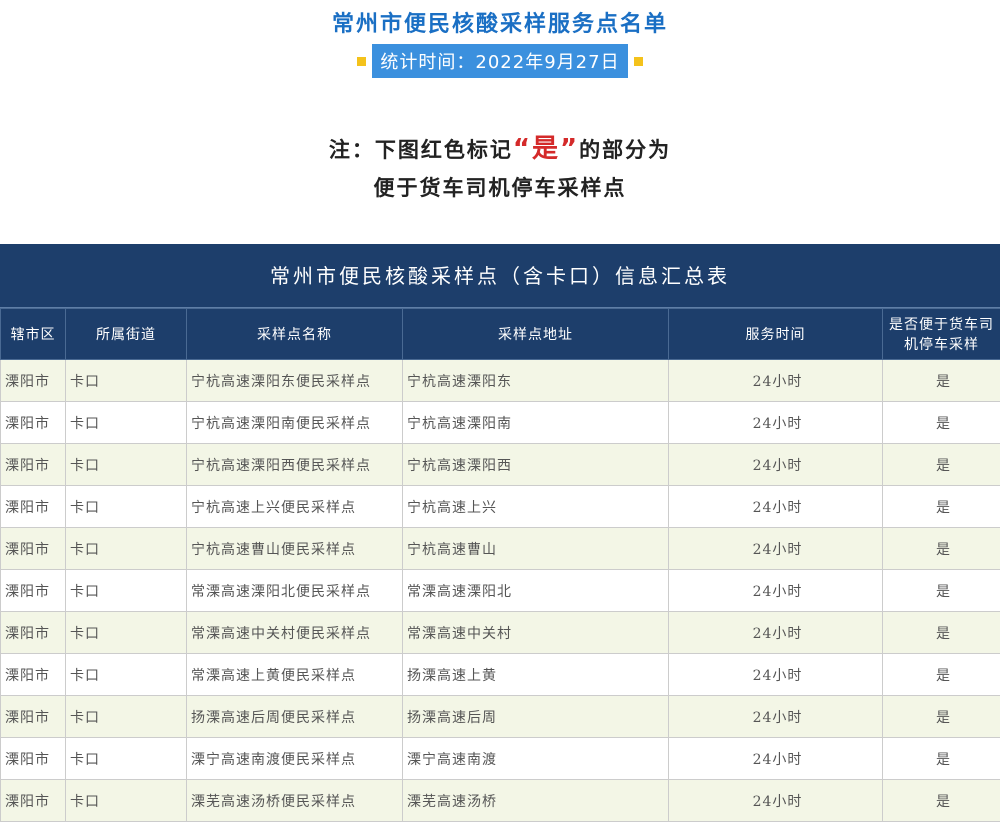 The width and height of the screenshot is (1000, 822). What do you see at coordinates (295, 675) in the screenshot?
I see `cell-site-name: 常溧高速上黄便民采样点` at bounding box center [295, 675].